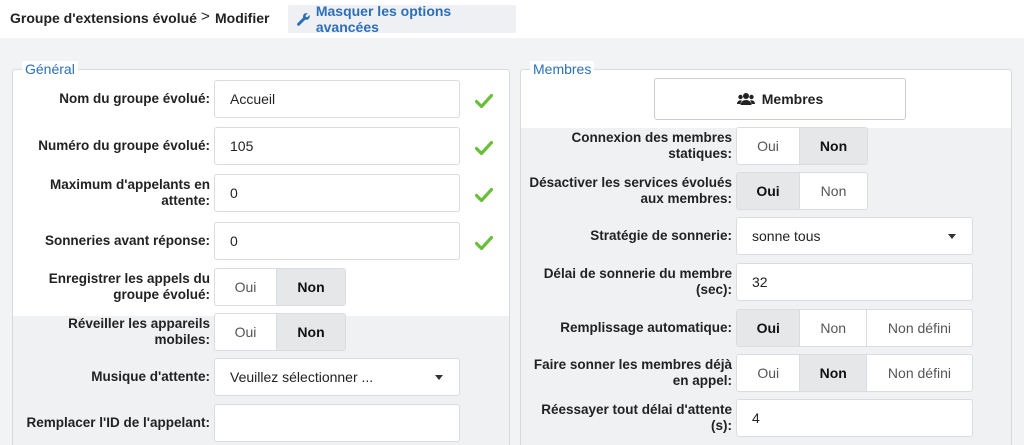  What do you see at coordinates (769, 328) in the screenshot?
I see `autofill-oui: Oui` at bounding box center [769, 328].